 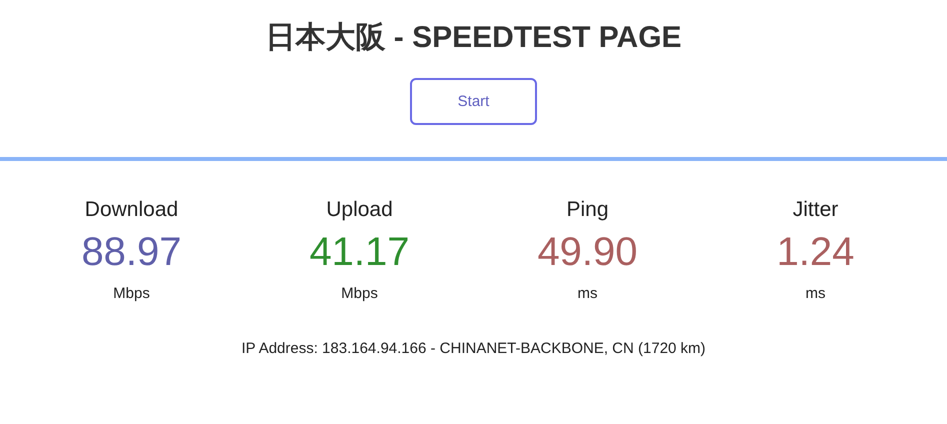 I want to click on page-title: 日本大阪 - SPEEDTEST PAGE, so click(x=473, y=38).